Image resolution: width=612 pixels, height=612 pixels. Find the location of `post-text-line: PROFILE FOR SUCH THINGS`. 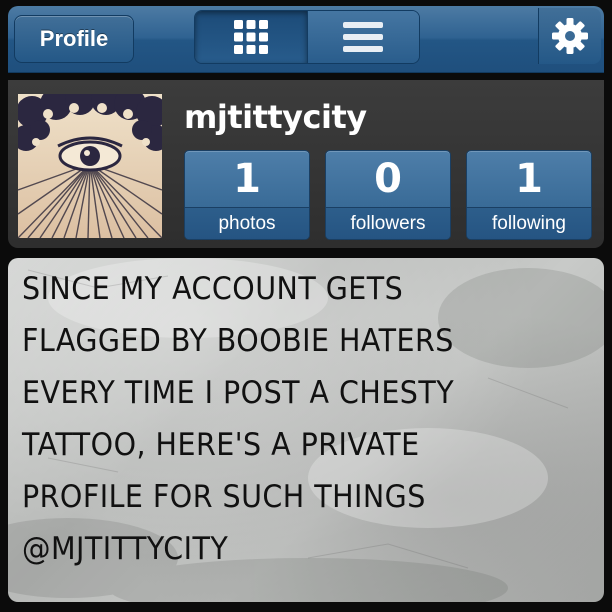

post-text-line: PROFILE FOR SUCH THINGS is located at coordinates (224, 497).